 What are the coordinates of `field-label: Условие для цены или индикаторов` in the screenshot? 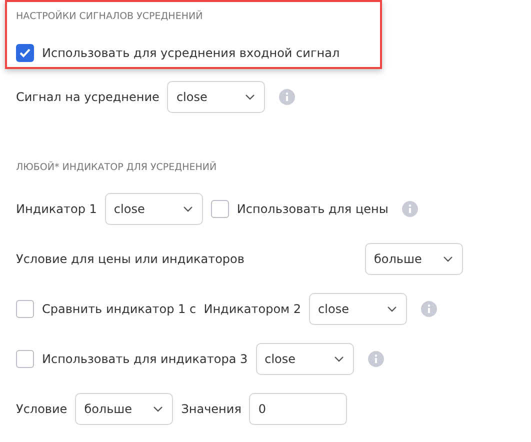 It's located at (130, 259).